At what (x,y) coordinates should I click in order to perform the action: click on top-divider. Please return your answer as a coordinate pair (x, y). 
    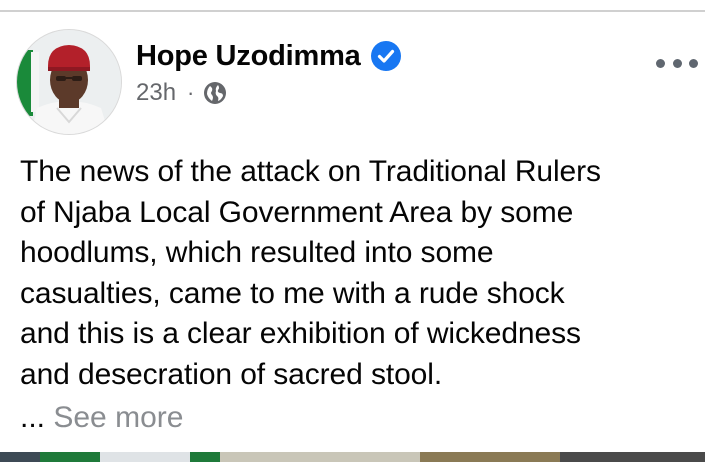
    Looking at the image, I should click on (352, 6).